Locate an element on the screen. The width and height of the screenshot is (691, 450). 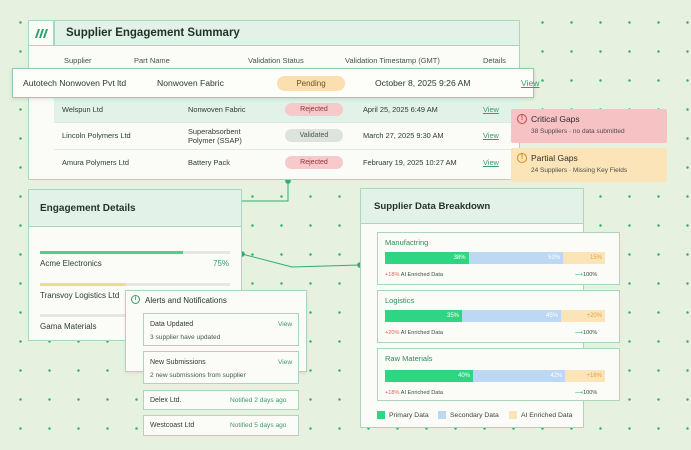
col-header-supplier: Supplier is located at coordinates (78, 60).